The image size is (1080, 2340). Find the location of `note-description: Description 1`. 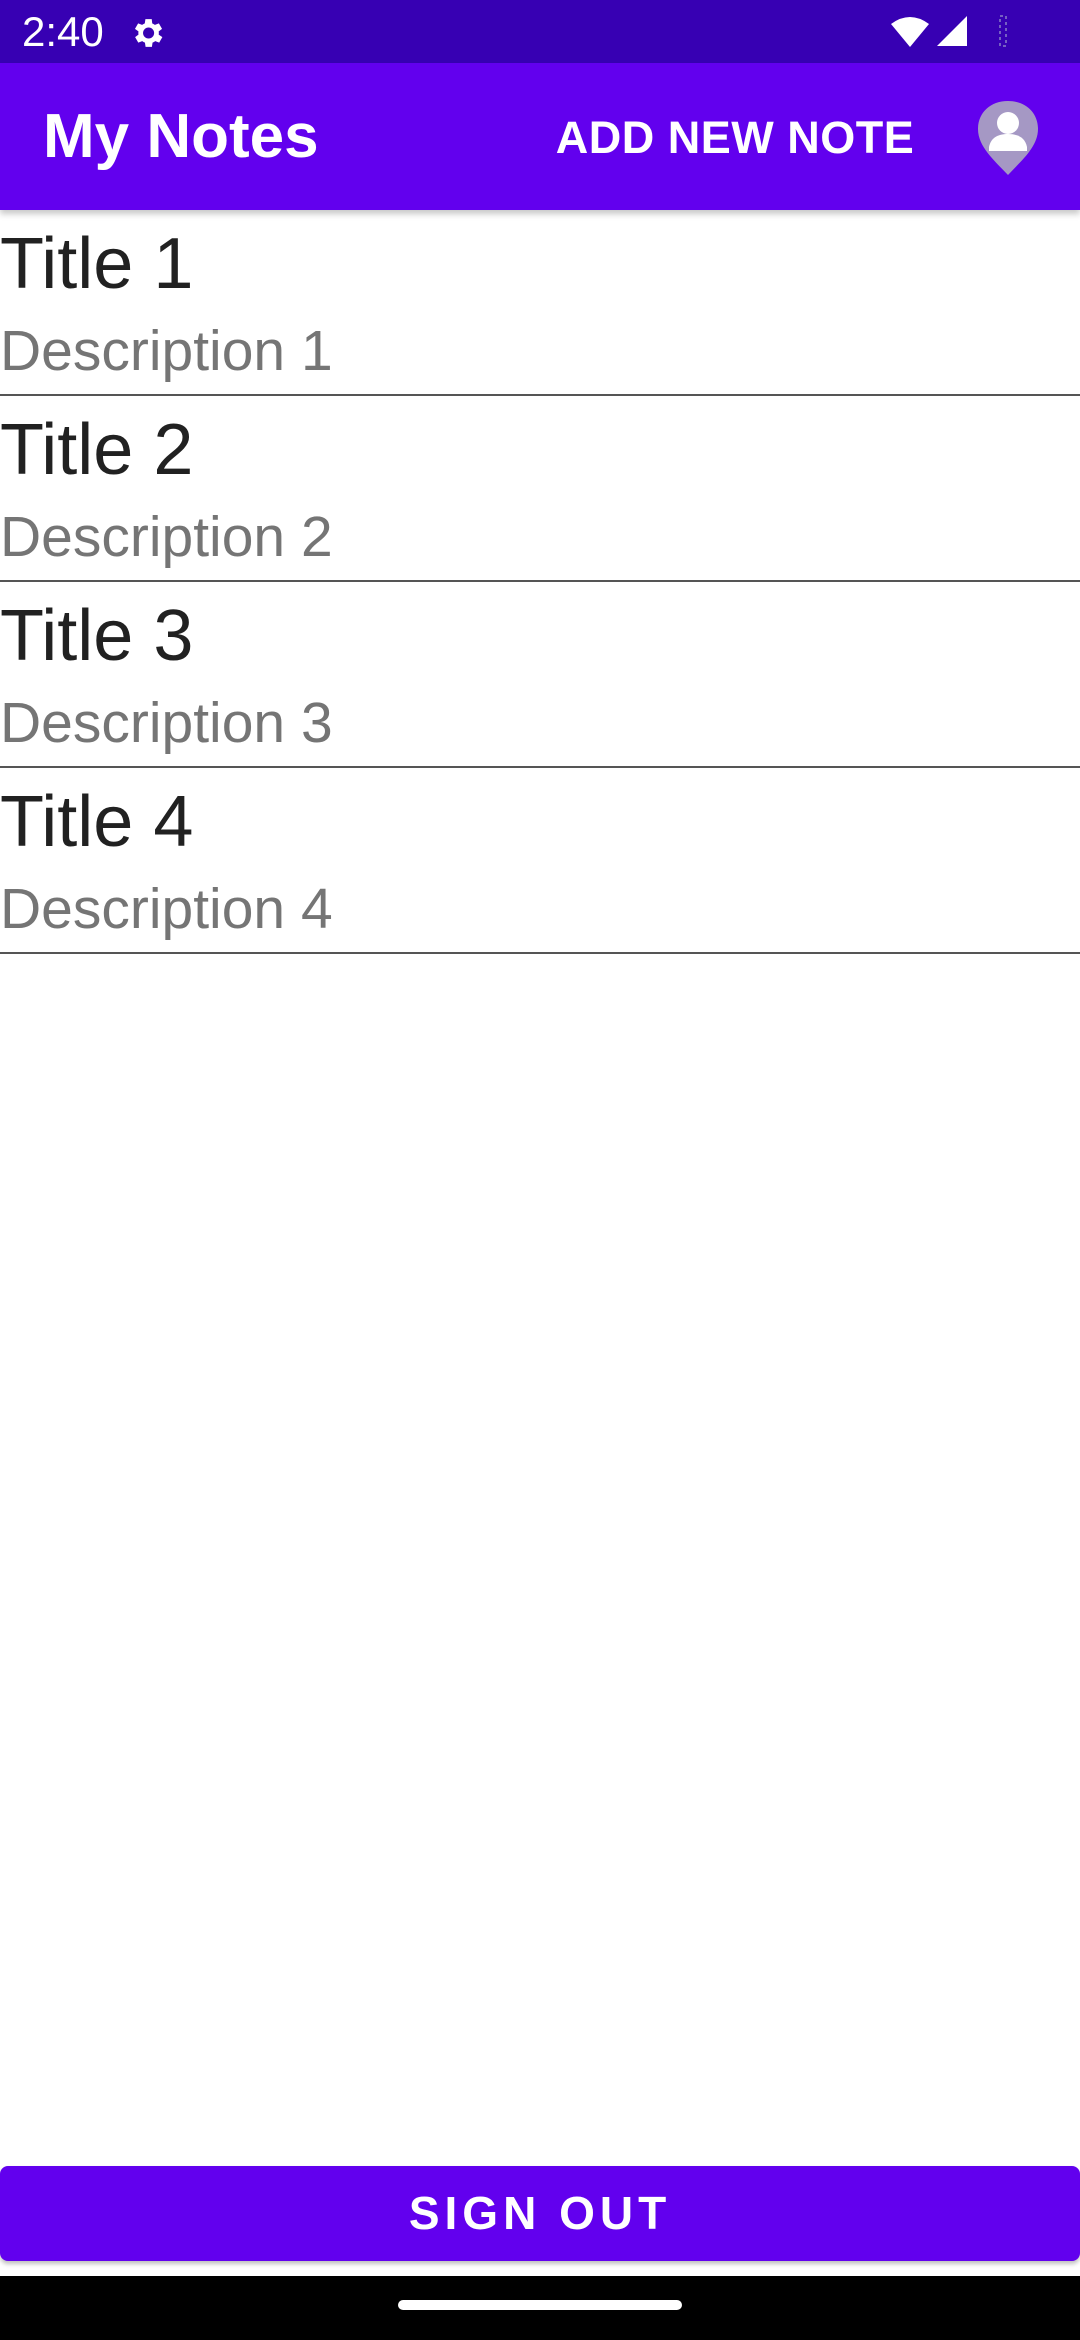

note-description: Description 1 is located at coordinates (166, 351).